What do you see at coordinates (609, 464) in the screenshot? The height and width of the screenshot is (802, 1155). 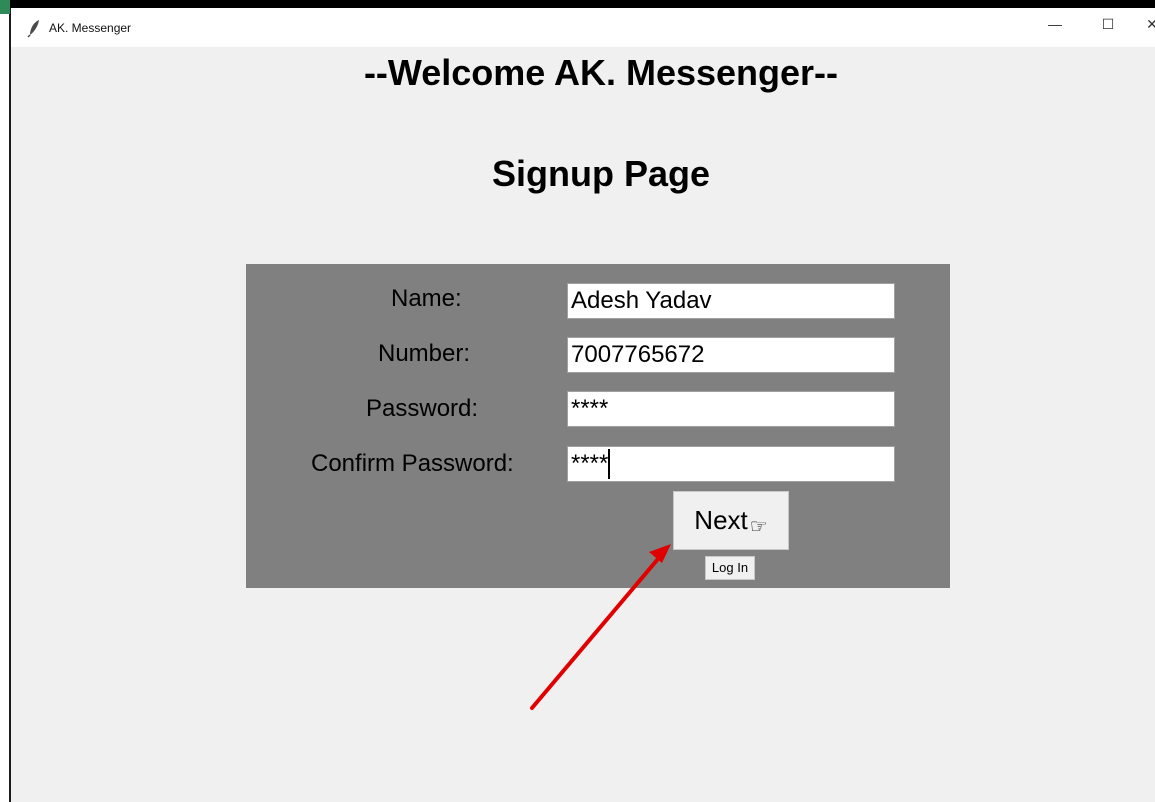 I see `text-caret` at bounding box center [609, 464].